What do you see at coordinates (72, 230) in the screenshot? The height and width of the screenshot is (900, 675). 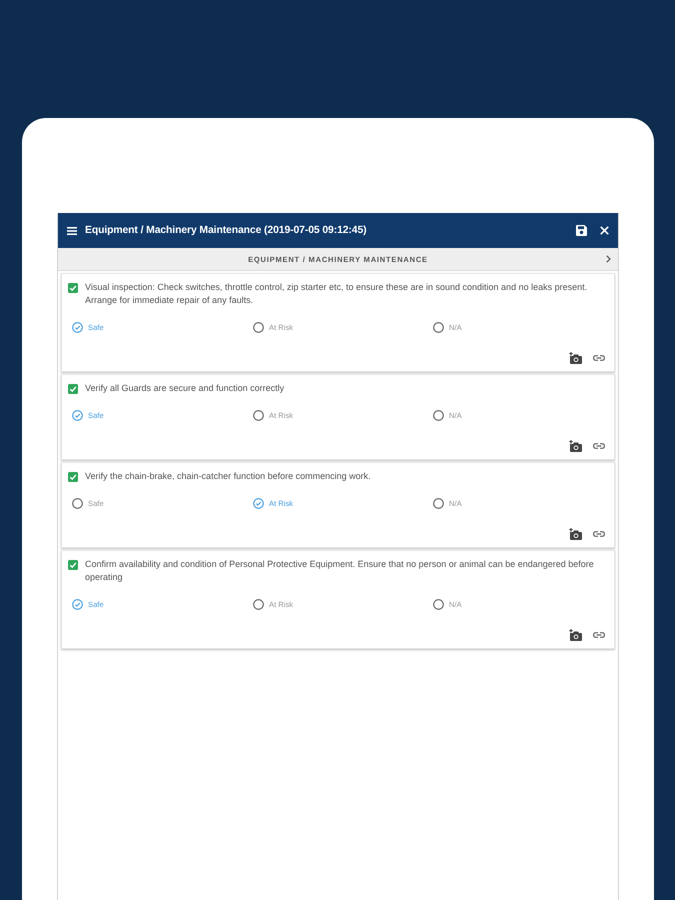 I see `menu-icon` at bounding box center [72, 230].